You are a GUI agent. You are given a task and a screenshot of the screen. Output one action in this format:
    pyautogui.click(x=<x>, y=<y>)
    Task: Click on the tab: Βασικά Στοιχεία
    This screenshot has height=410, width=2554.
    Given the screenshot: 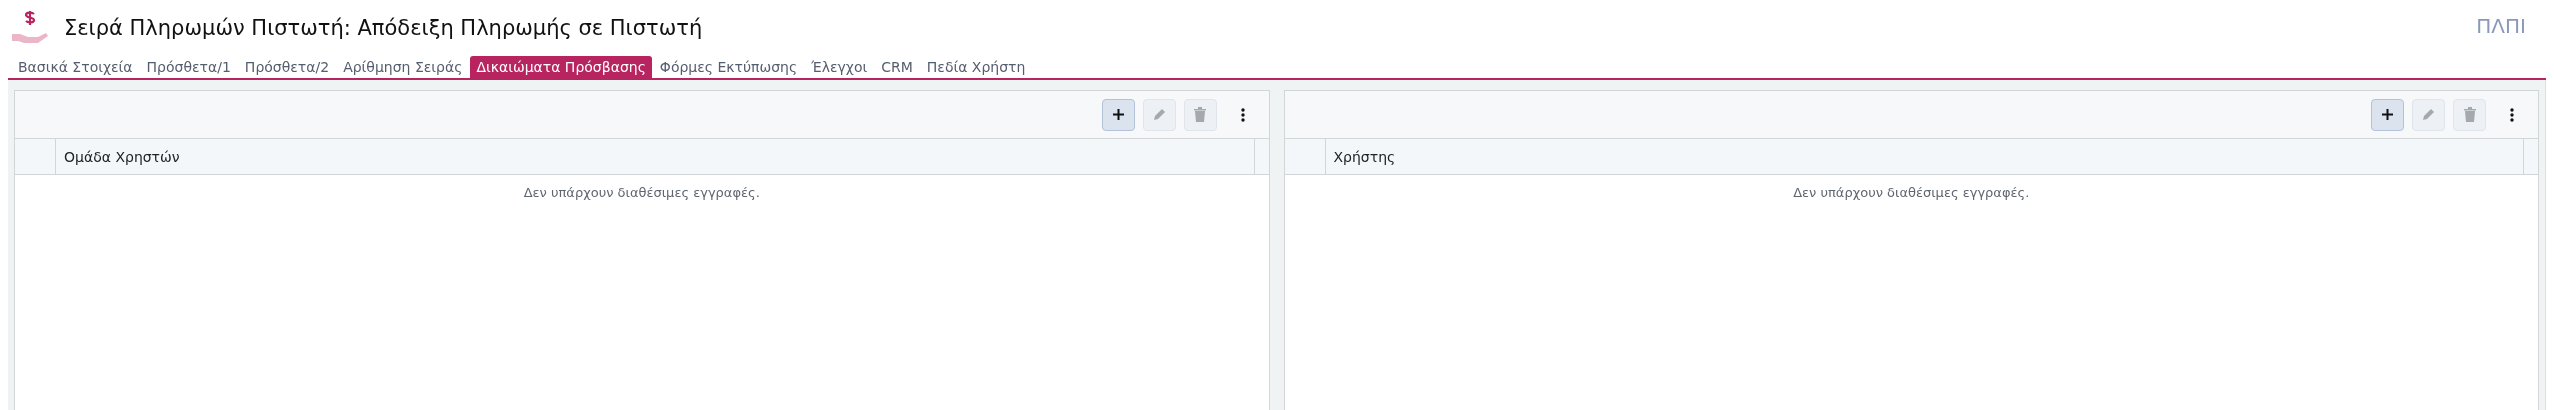 What is the action you would take?
    pyautogui.click(x=75, y=67)
    